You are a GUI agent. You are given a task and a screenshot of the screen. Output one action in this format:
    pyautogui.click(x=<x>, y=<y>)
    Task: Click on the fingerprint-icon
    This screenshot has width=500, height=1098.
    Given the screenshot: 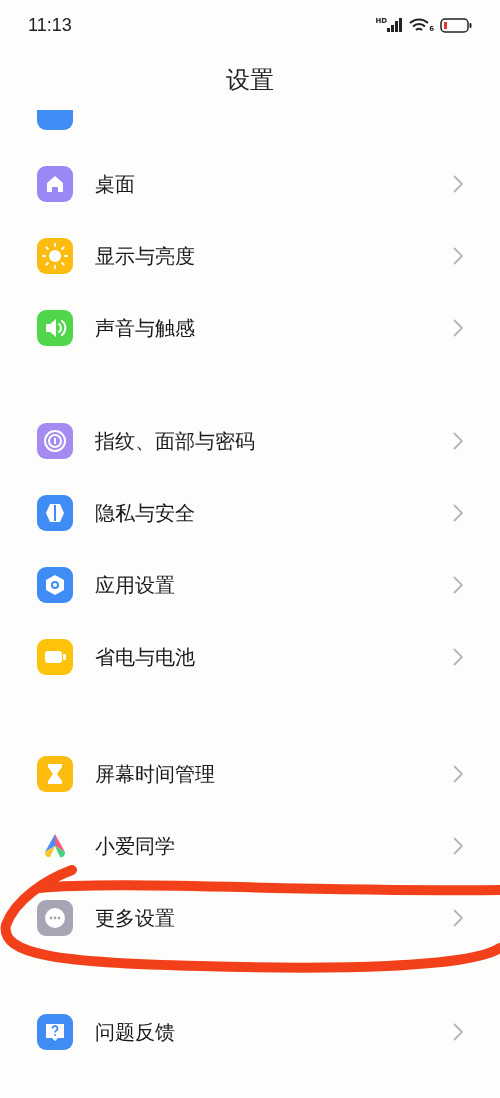 What is the action you would take?
    pyautogui.click(x=55, y=441)
    